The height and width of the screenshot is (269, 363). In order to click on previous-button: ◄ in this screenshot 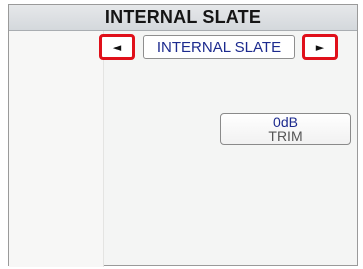, I will do `click(117, 47)`.